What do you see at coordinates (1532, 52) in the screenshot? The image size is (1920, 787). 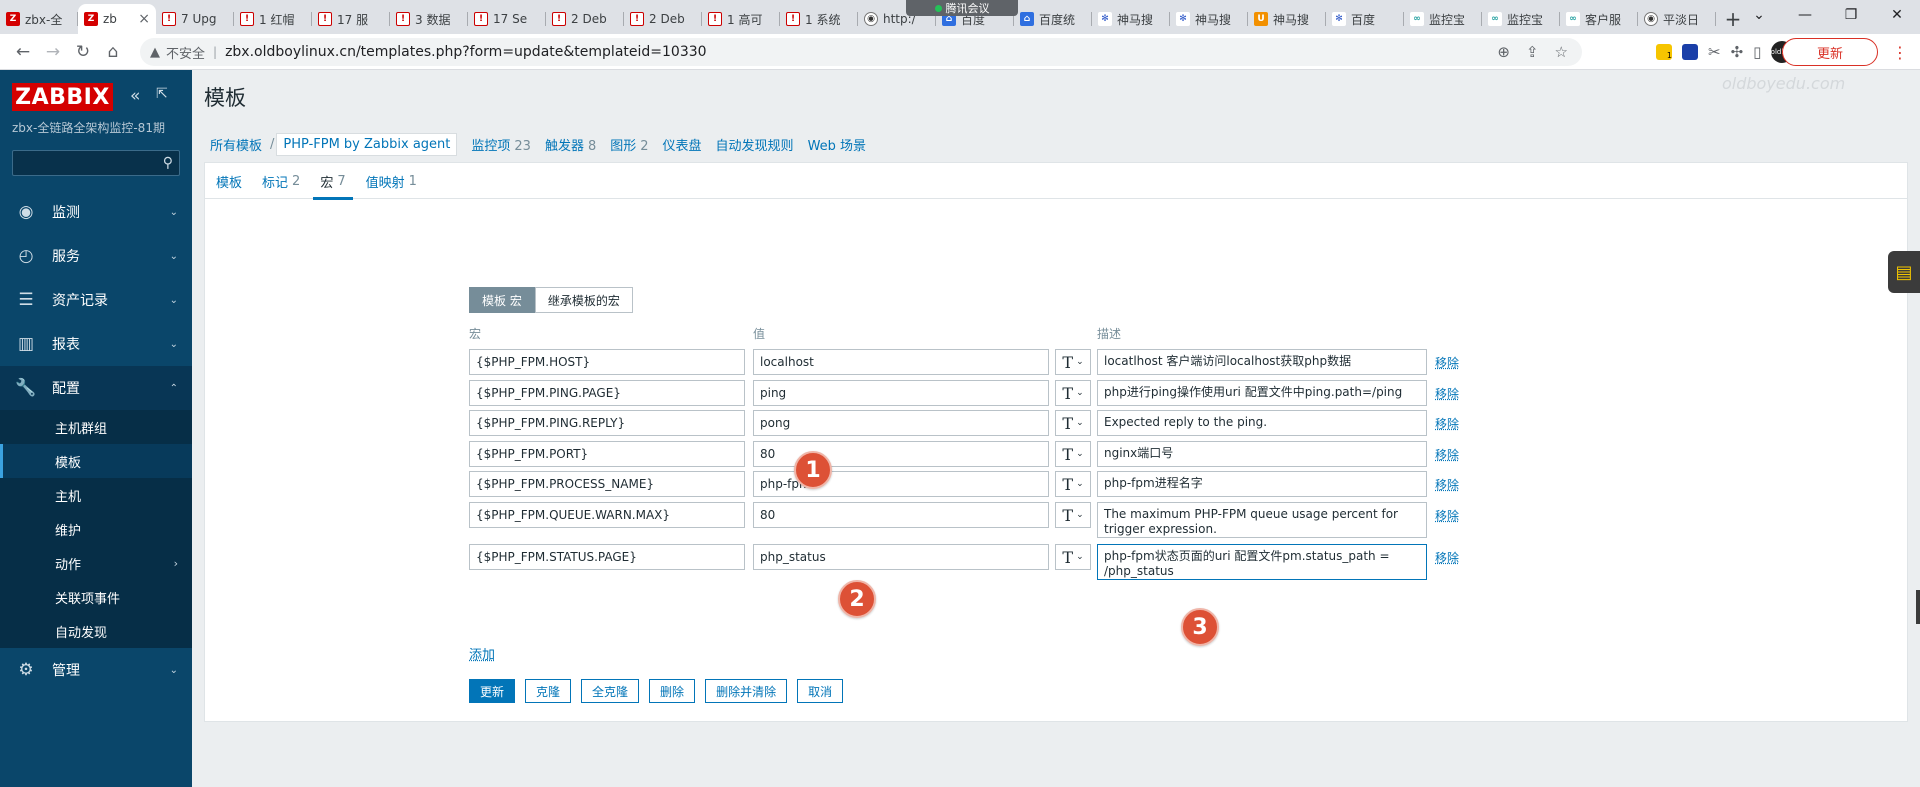 I see `share-icon: ⇪` at bounding box center [1532, 52].